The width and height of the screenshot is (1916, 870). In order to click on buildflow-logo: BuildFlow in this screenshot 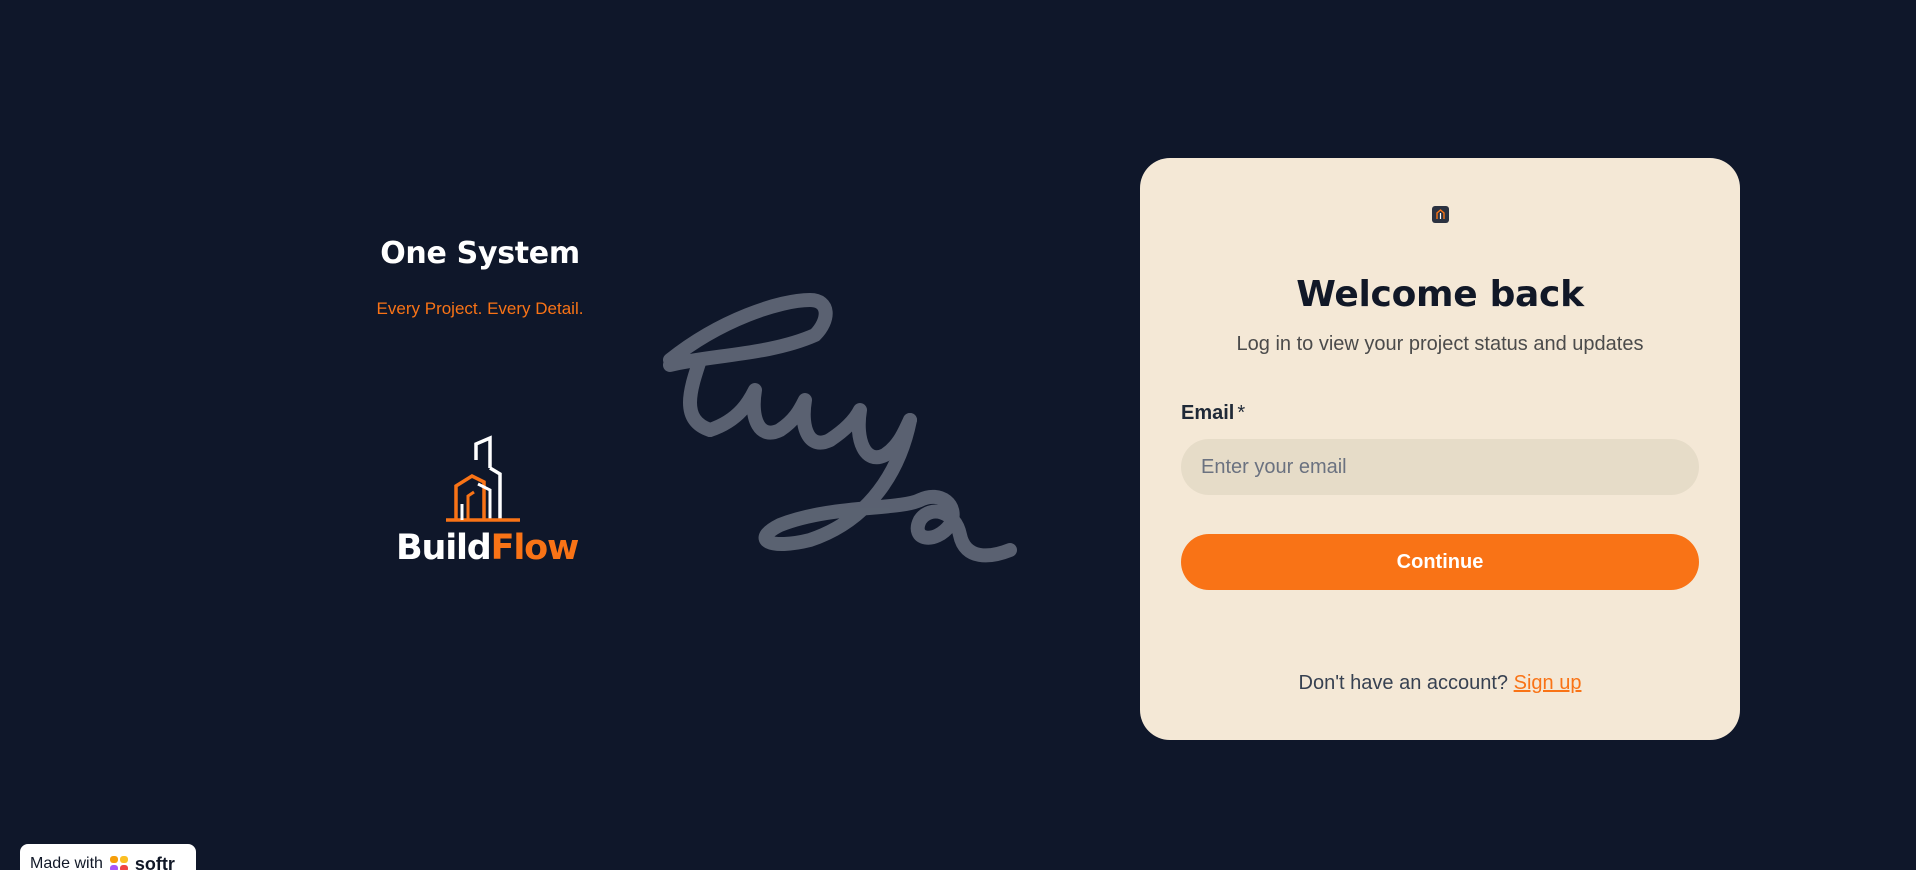, I will do `click(488, 548)`.